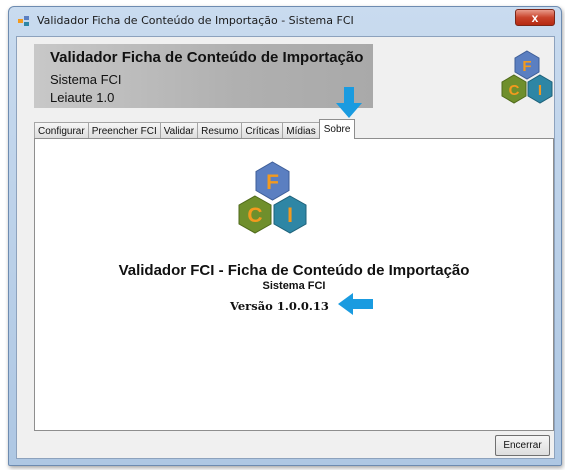  Describe the element at coordinates (522, 445) in the screenshot. I see `encerrar-button: Encerrar` at that location.